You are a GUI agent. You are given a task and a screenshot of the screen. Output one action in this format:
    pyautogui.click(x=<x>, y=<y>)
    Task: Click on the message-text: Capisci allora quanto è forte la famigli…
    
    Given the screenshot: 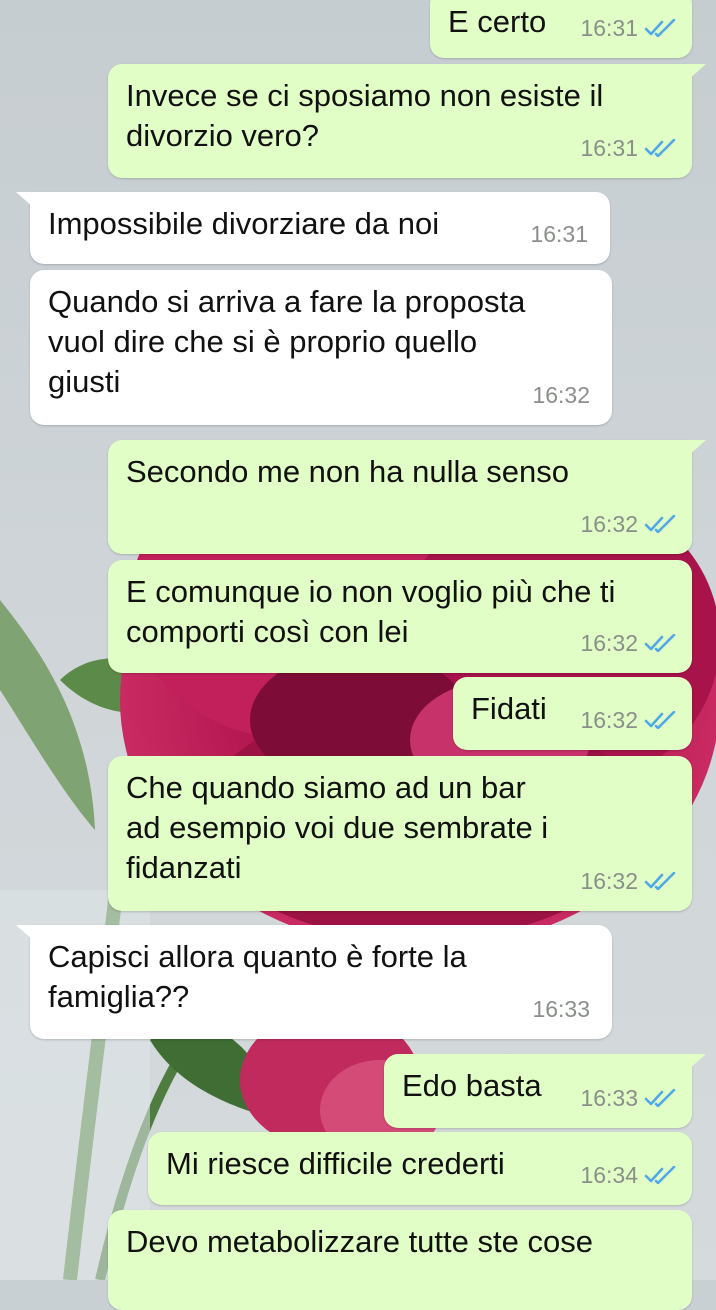 What is the action you would take?
    pyautogui.click(x=257, y=976)
    